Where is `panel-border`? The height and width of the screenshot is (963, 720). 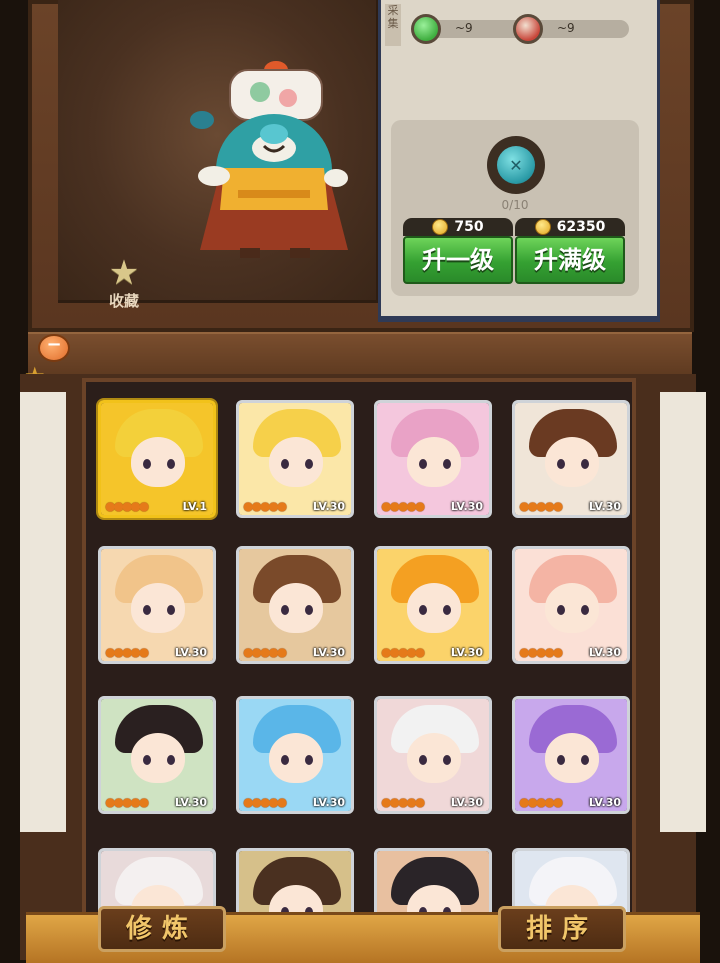 panel-border is located at coordinates (519, 319).